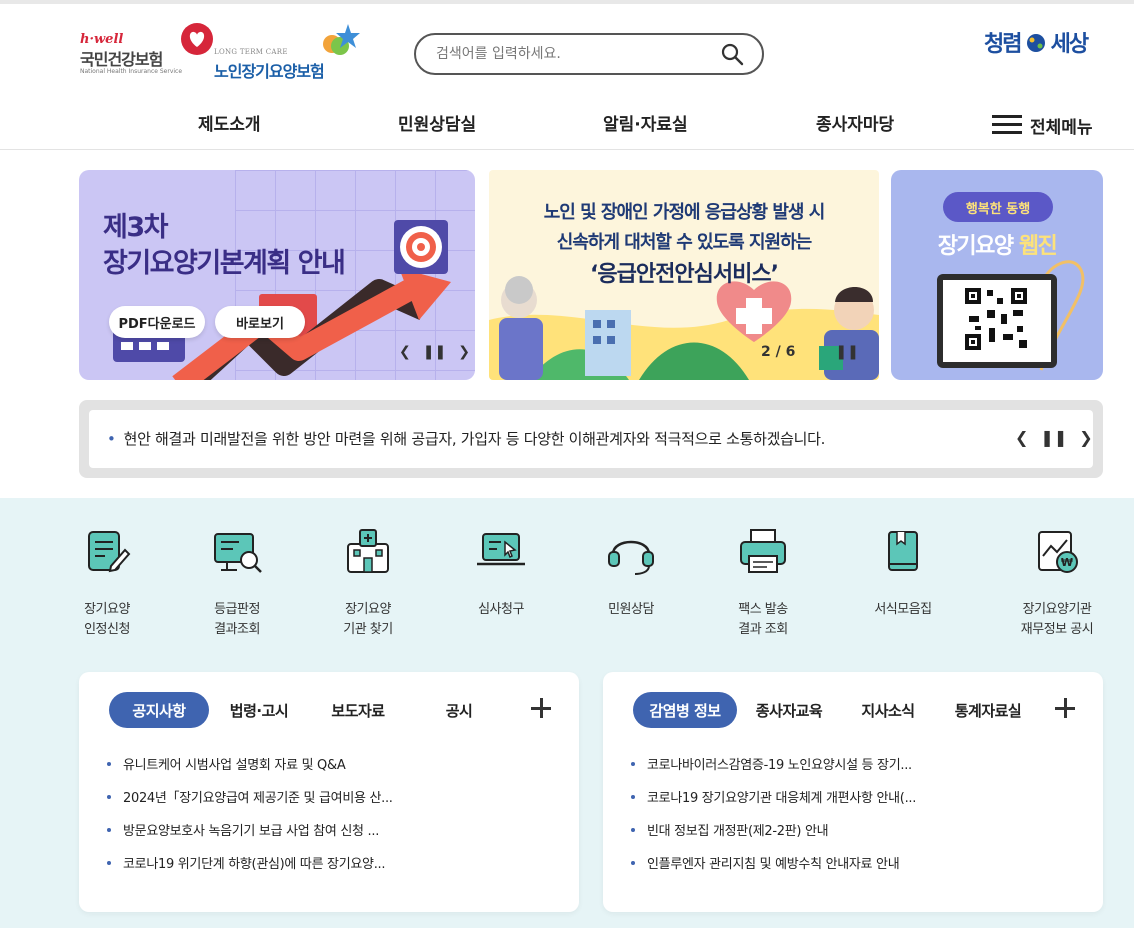  Describe the element at coordinates (269, 71) in the screenshot. I see `ltc-logo-text: 노인장기요양보험` at that location.